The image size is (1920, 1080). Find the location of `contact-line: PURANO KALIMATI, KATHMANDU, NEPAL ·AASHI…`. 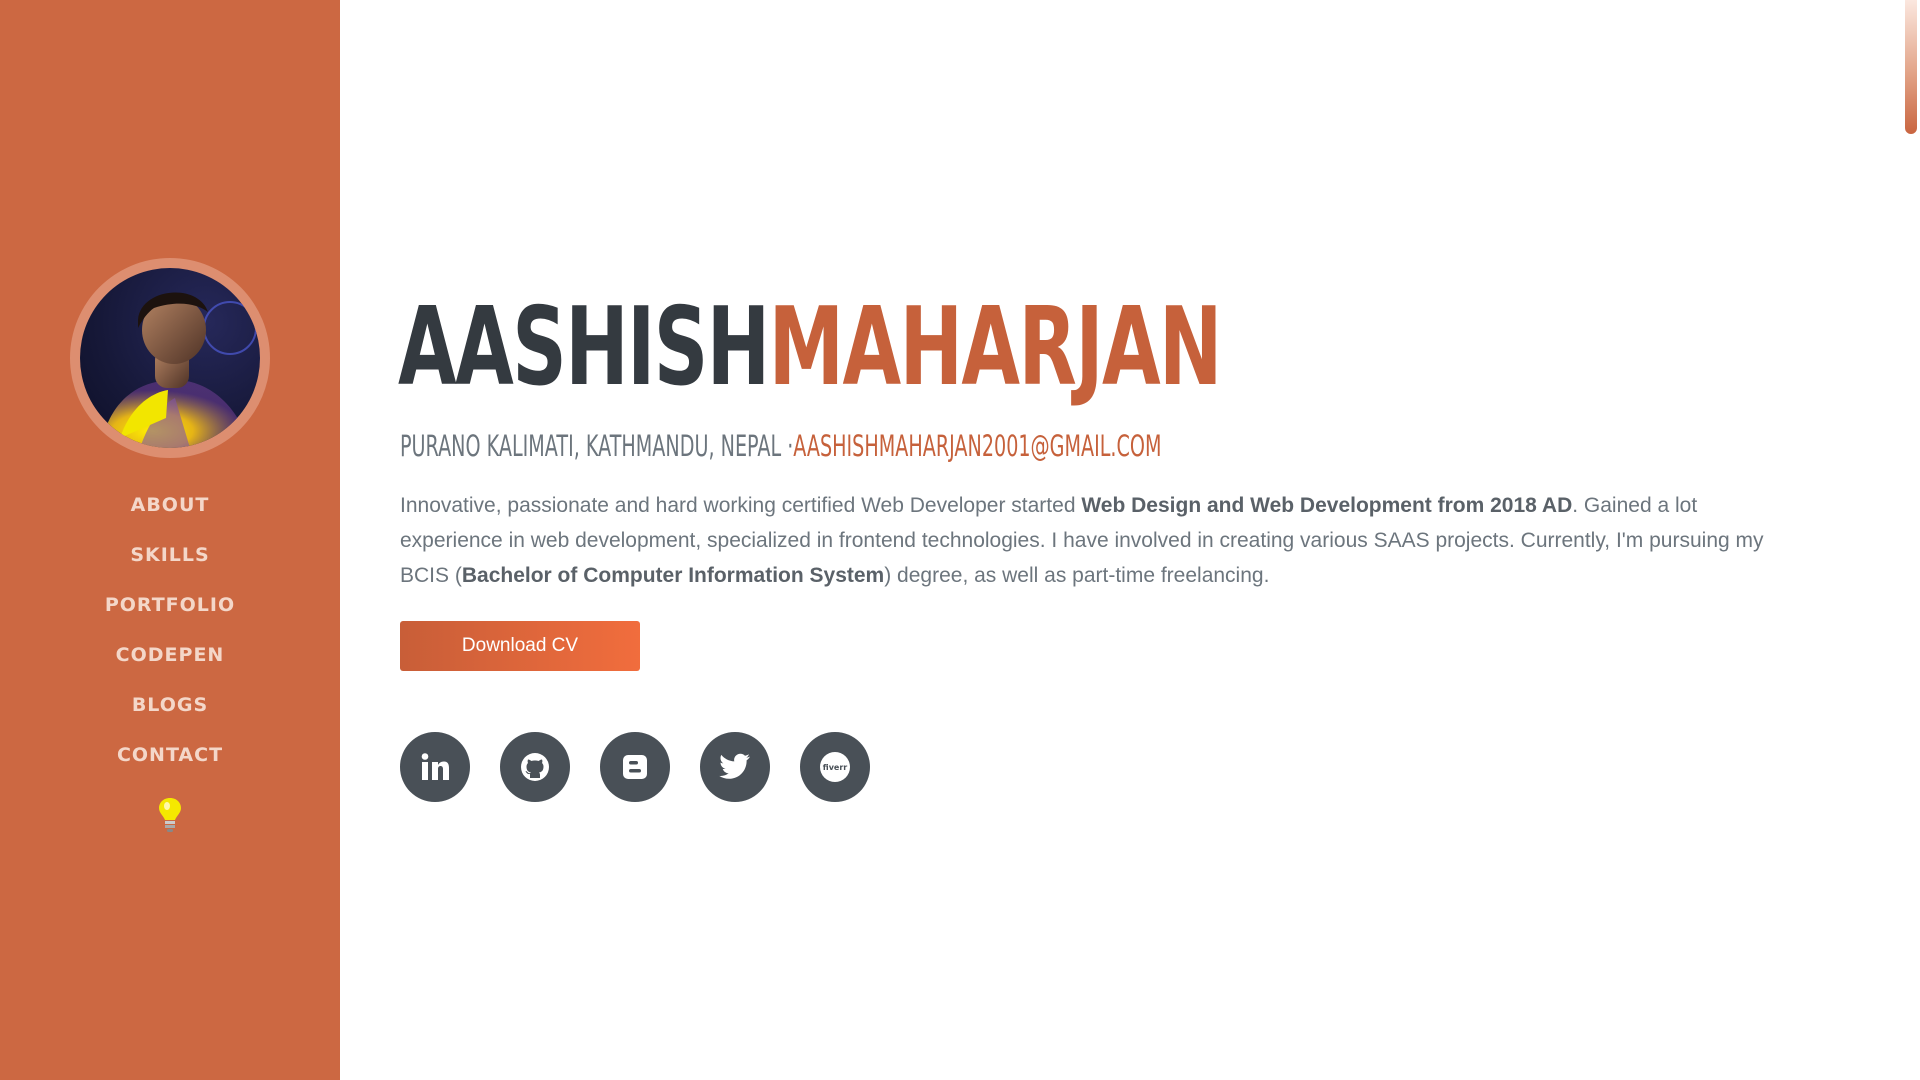

contact-line: PURANO KALIMATI, KATHMANDU, NEPAL ·AASHI… is located at coordinates (780, 446).